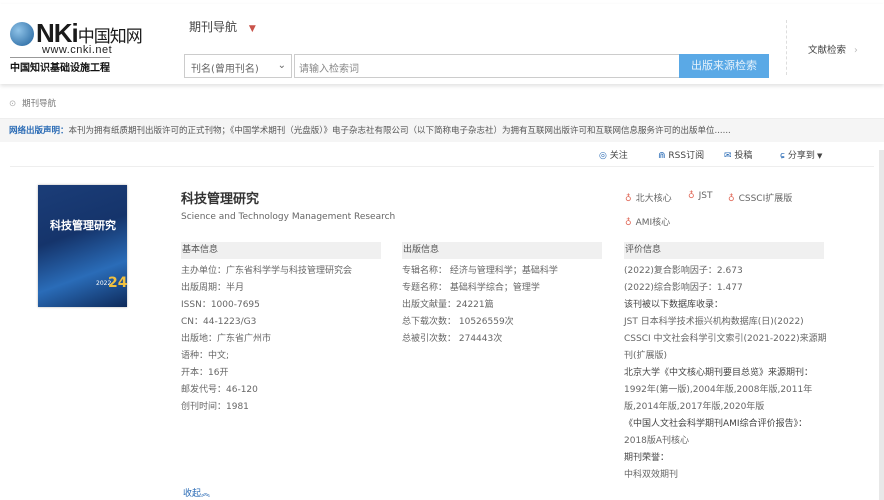 Image resolution: width=884 pixels, height=500 pixels. Describe the element at coordinates (226, 339) in the screenshot. I see `info-row: 出版地：广东省广州市` at that location.